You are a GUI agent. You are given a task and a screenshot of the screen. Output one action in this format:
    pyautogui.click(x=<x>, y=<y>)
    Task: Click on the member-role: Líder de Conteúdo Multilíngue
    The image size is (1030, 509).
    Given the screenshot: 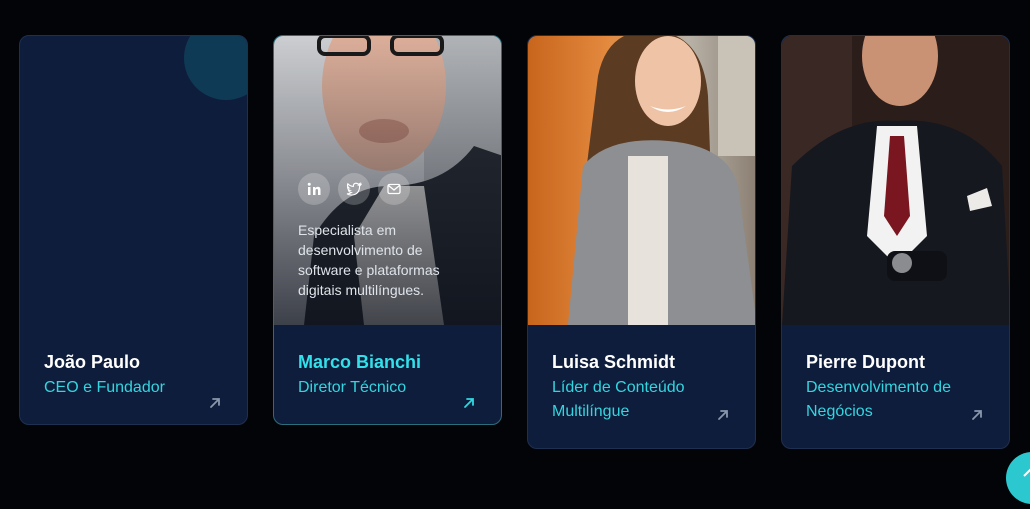 What is the action you would take?
    pyautogui.click(x=618, y=399)
    